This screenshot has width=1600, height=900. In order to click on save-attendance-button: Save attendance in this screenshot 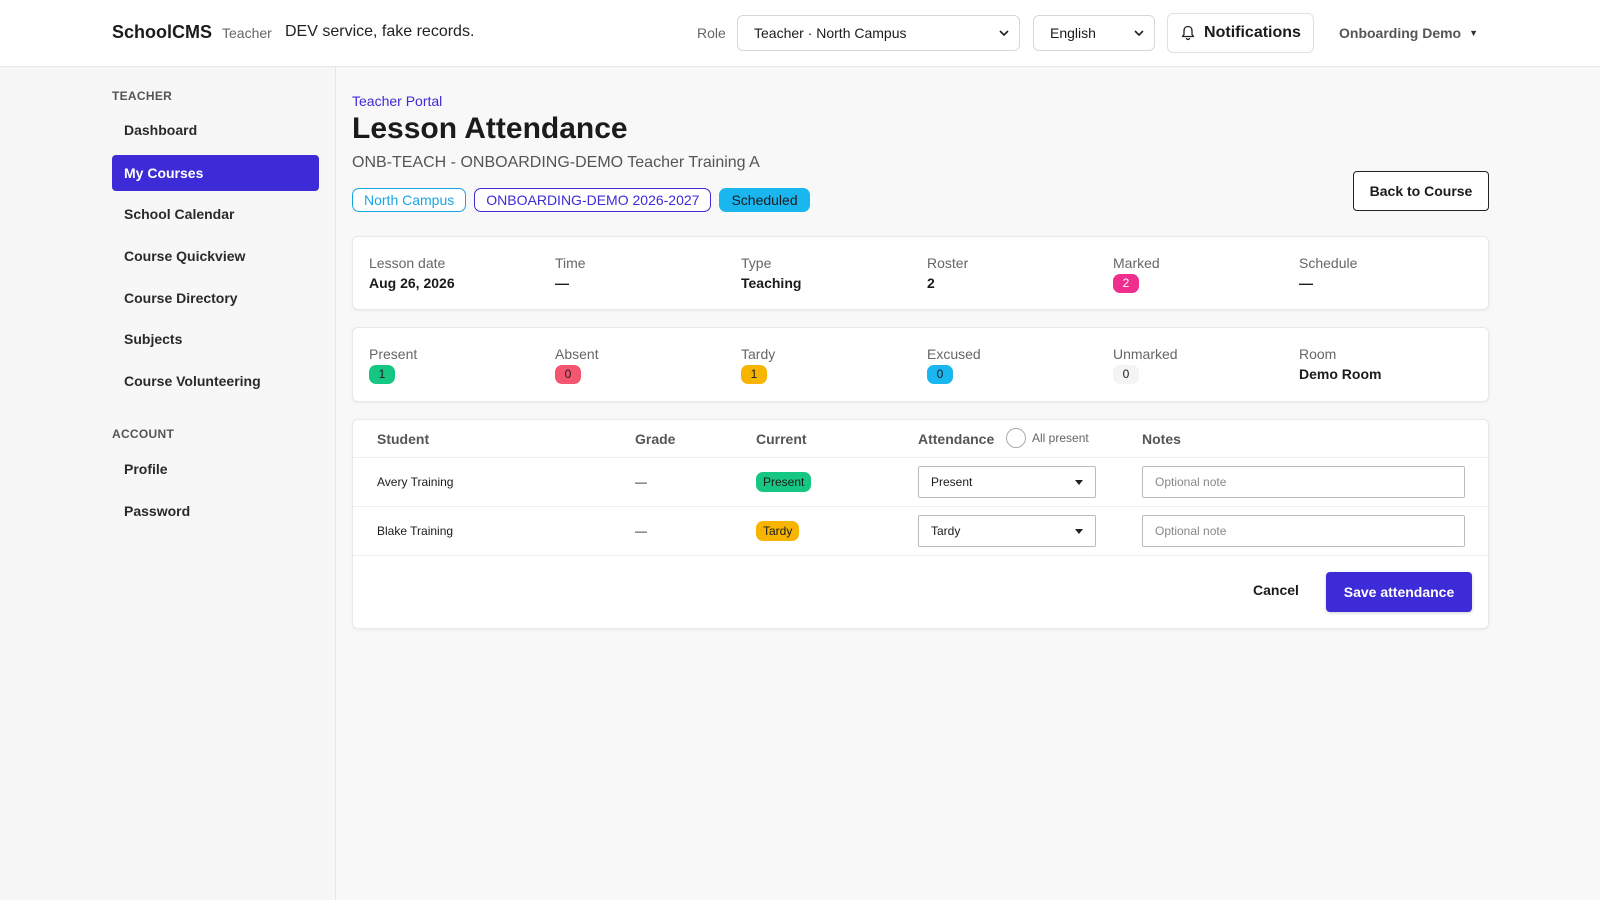, I will do `click(1399, 592)`.